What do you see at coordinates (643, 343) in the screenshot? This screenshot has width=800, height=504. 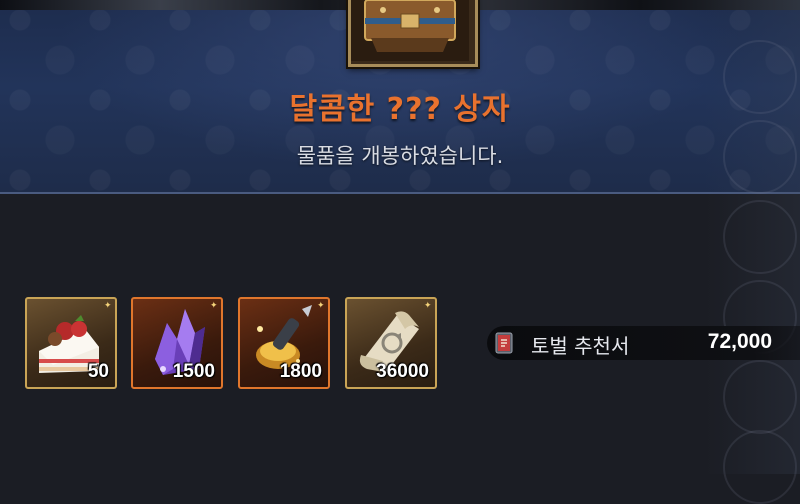 I see `reward-summary: 토벌 추천서 72,000` at bounding box center [643, 343].